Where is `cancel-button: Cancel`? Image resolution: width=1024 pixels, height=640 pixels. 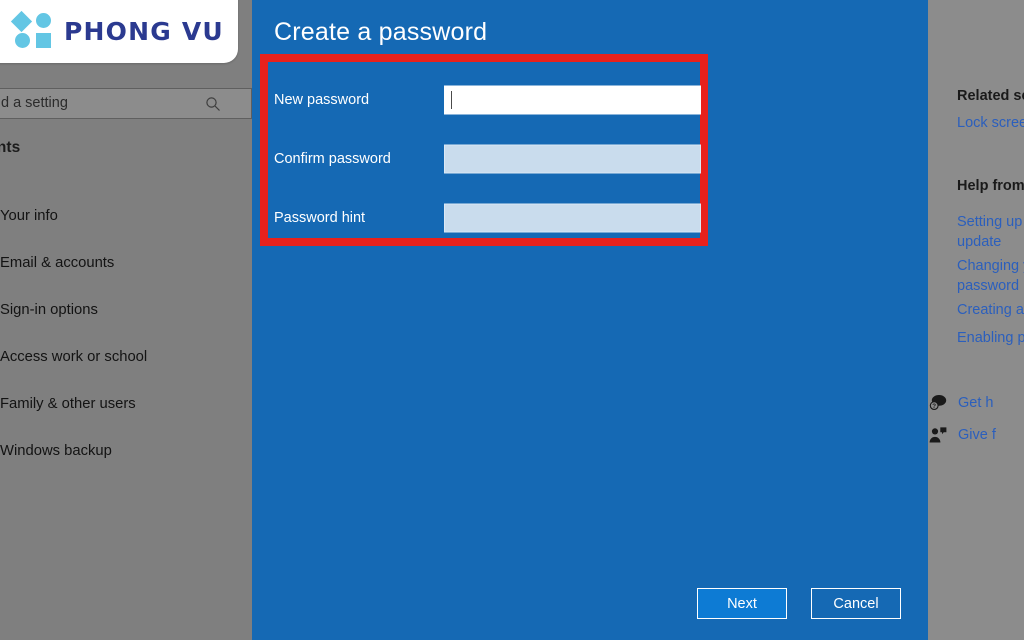
cancel-button: Cancel is located at coordinates (856, 603).